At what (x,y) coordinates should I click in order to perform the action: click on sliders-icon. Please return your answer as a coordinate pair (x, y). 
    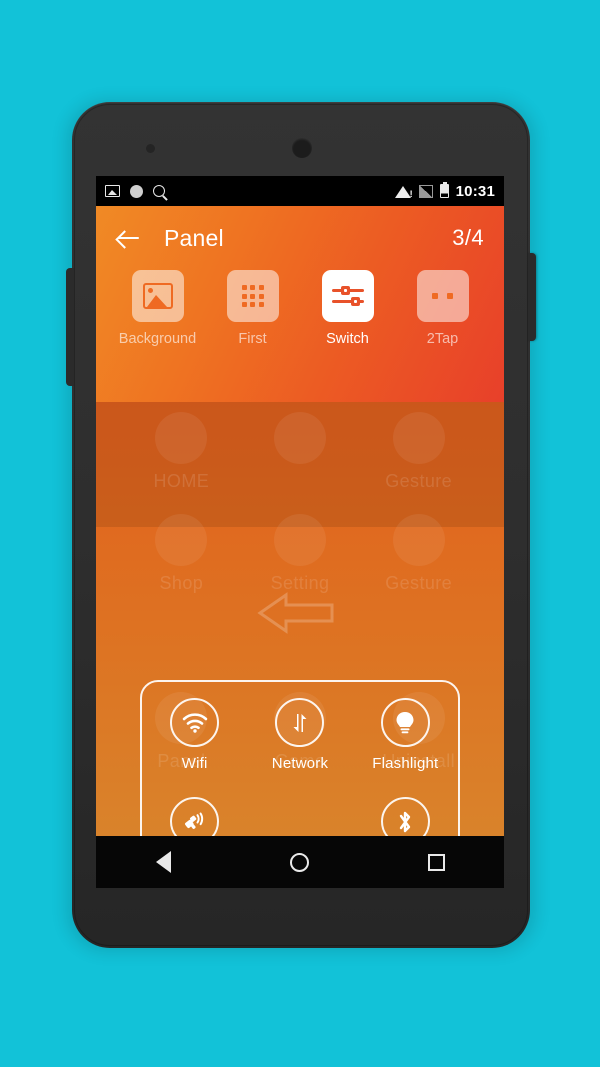
    Looking at the image, I should click on (347, 296).